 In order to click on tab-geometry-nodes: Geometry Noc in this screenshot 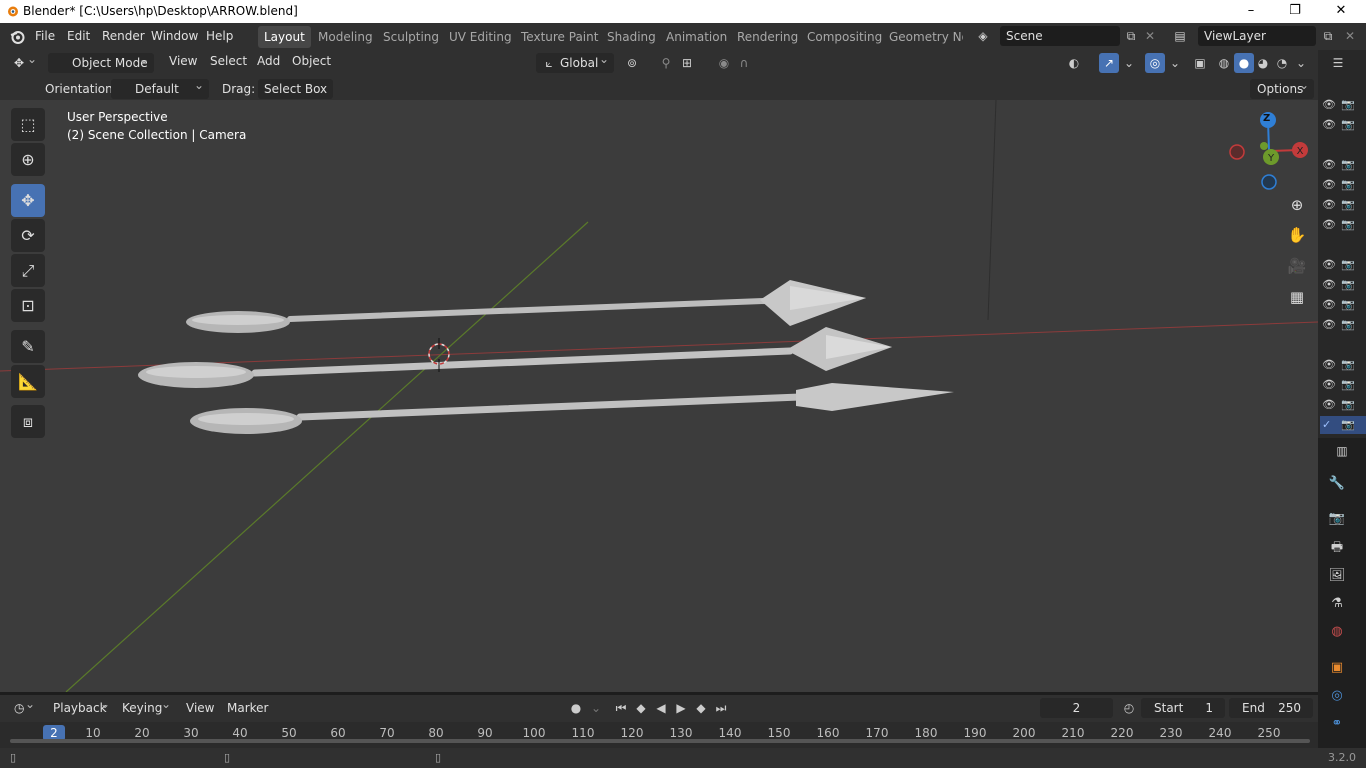, I will do `click(923, 37)`.